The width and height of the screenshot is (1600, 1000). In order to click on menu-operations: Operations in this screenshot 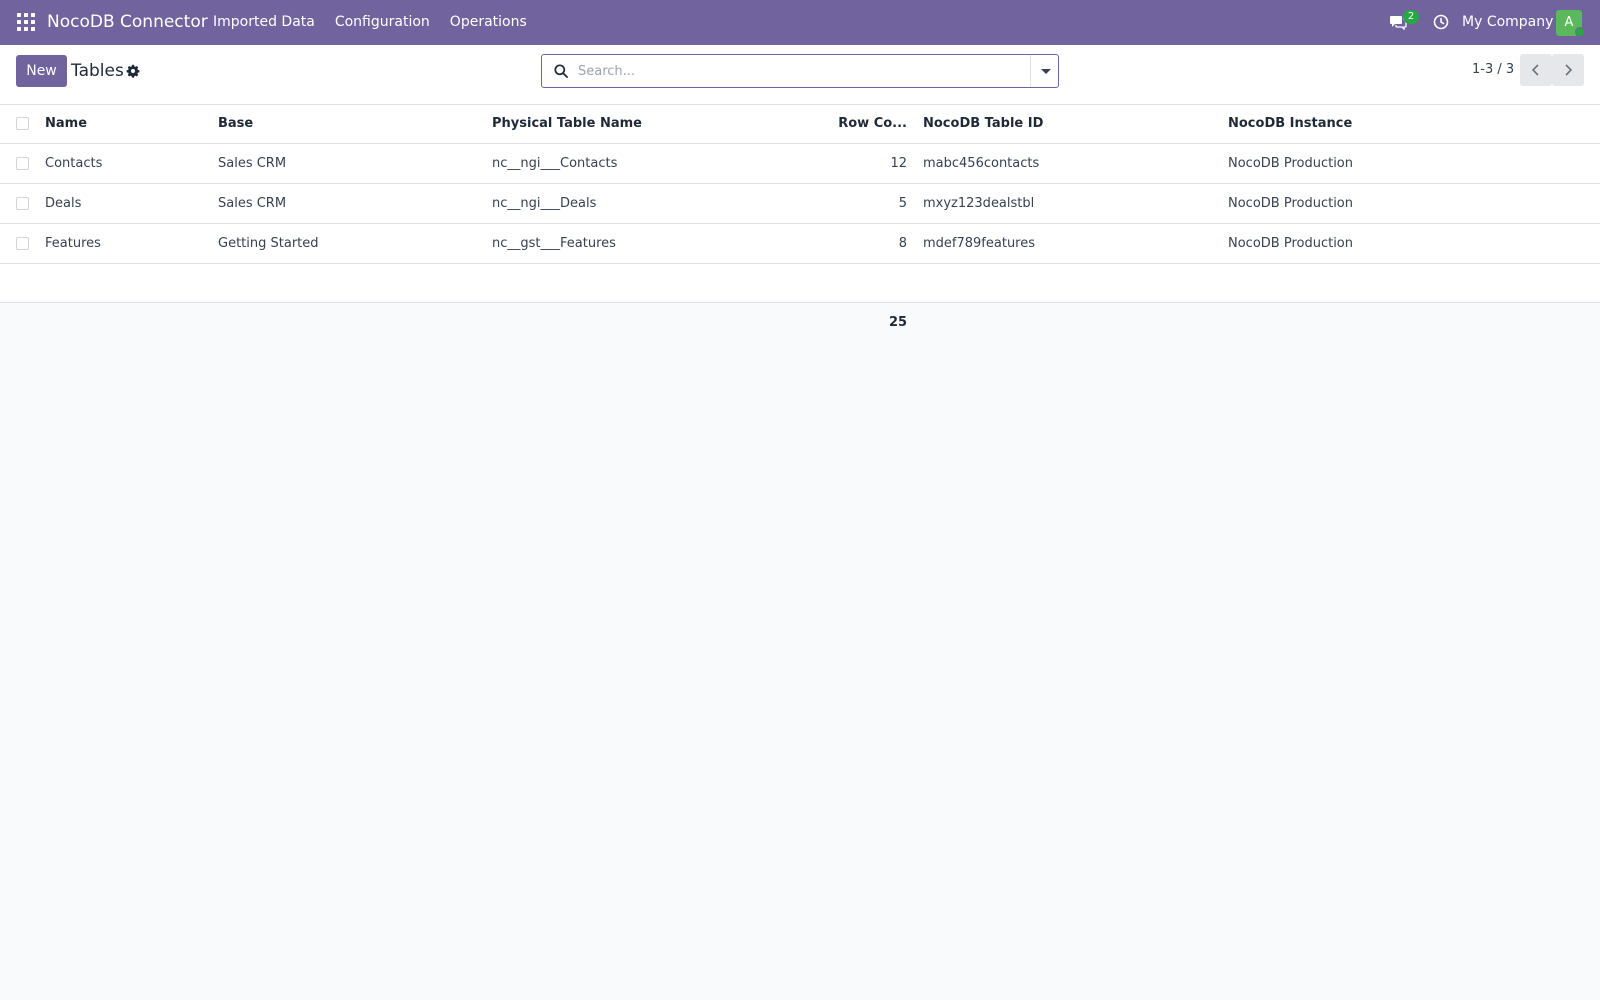, I will do `click(488, 22)`.